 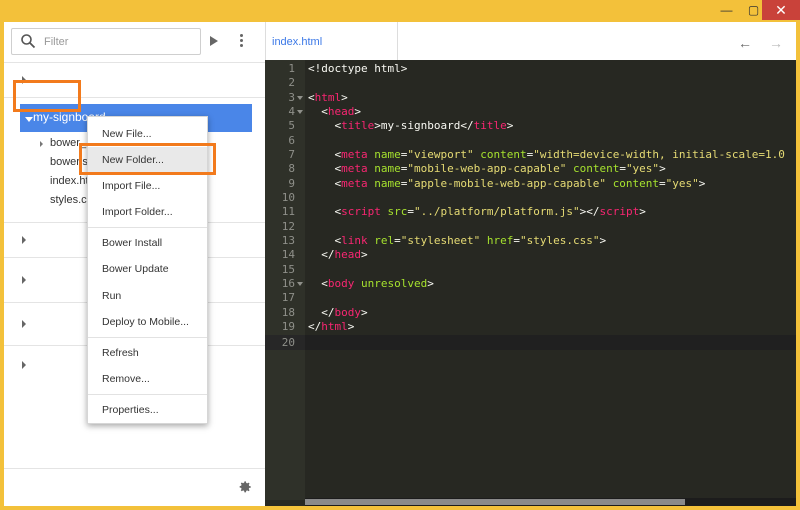 I want to click on line-number: 1, so click(x=291, y=68).